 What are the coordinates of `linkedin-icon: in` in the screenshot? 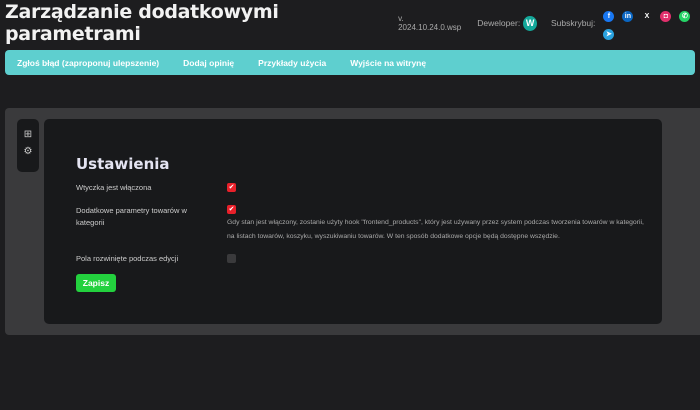 It's located at (628, 16).